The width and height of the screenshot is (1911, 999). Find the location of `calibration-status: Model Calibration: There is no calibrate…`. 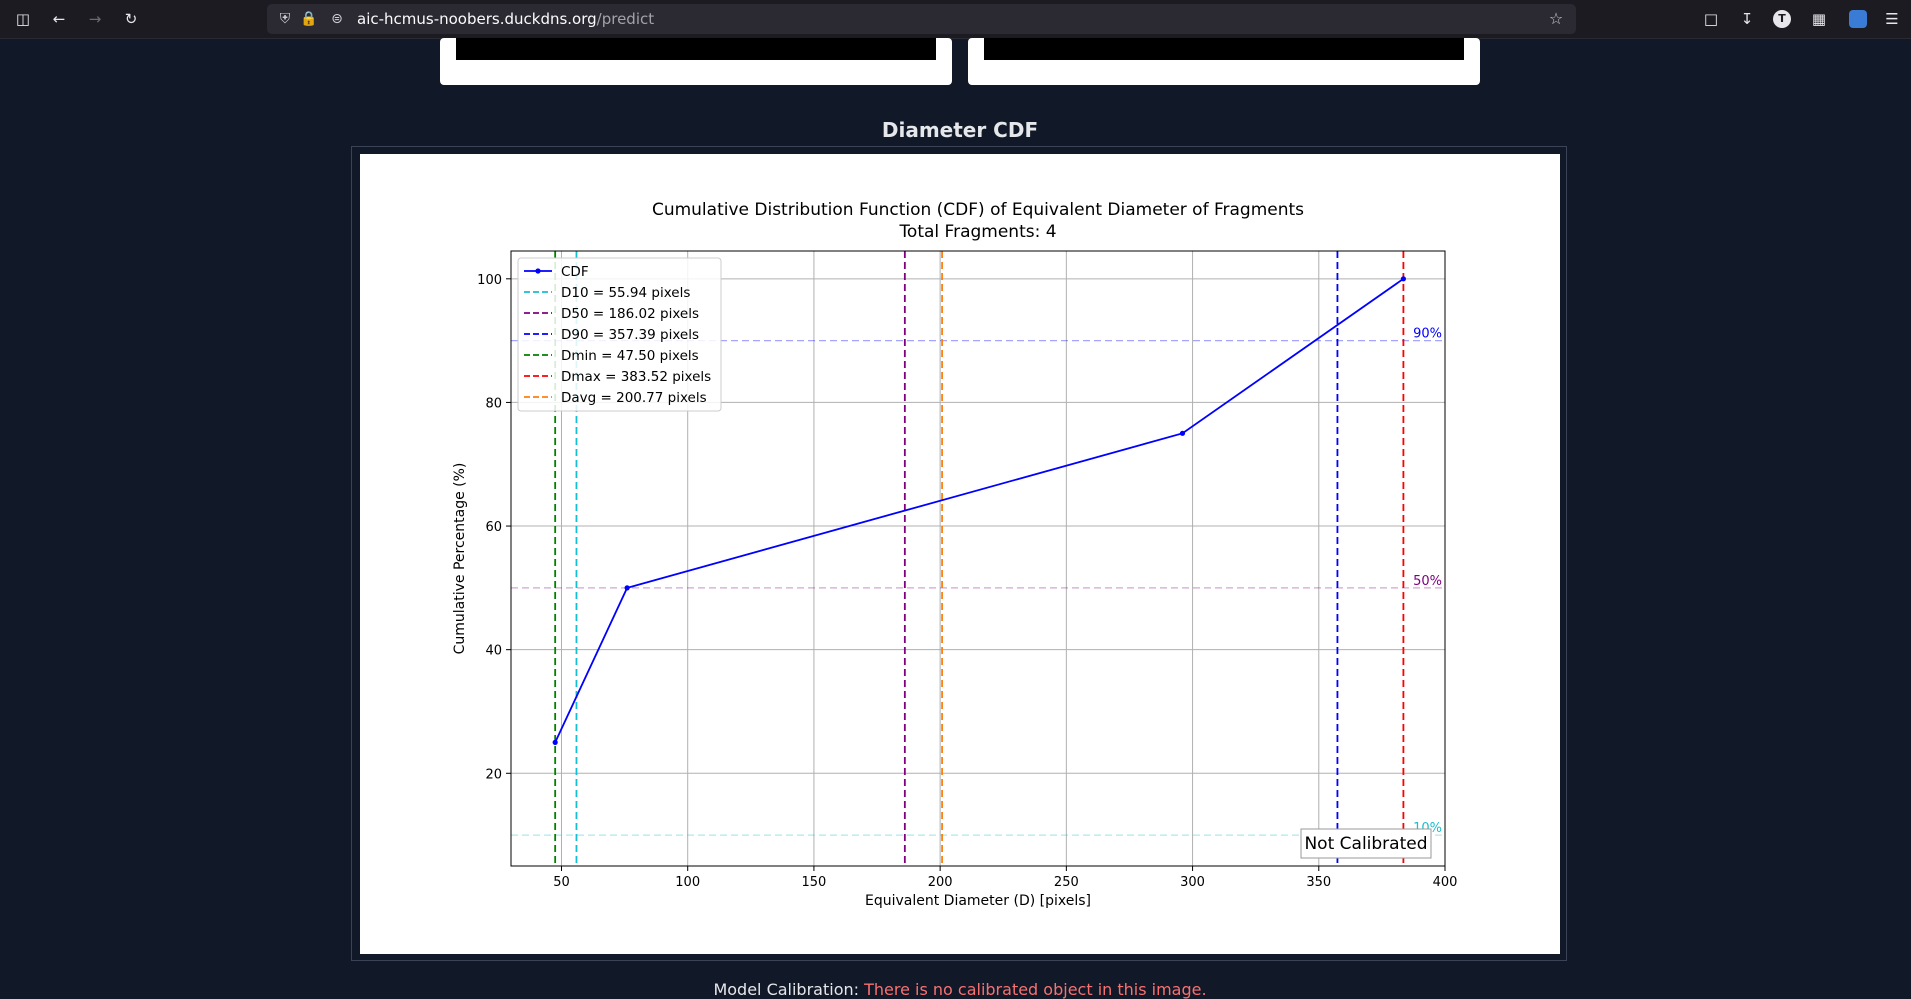

calibration-status: Model Calibration: There is no calibrate… is located at coordinates (955, 989).